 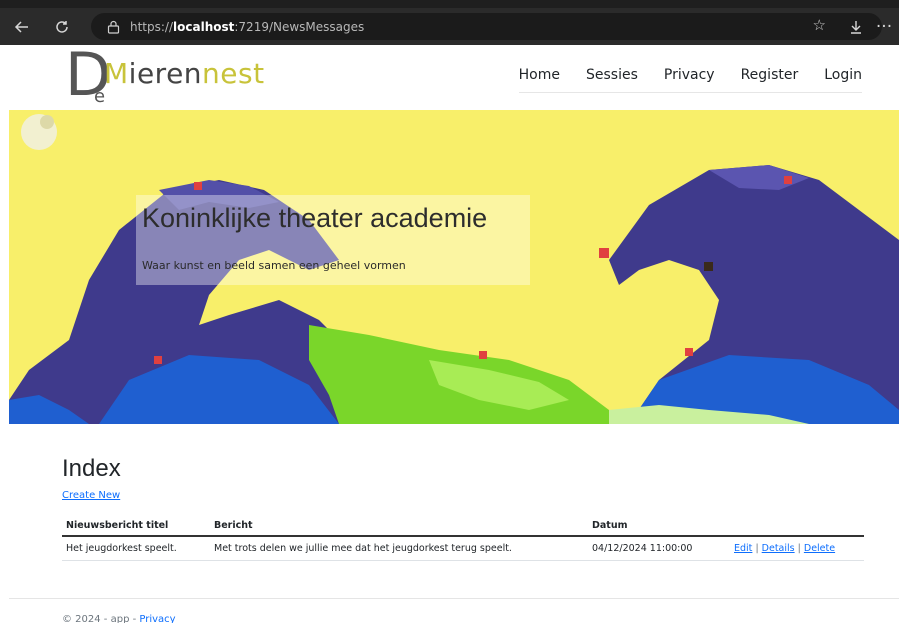 What do you see at coordinates (612, 75) in the screenshot?
I see `nav-sessies: Sessies` at bounding box center [612, 75].